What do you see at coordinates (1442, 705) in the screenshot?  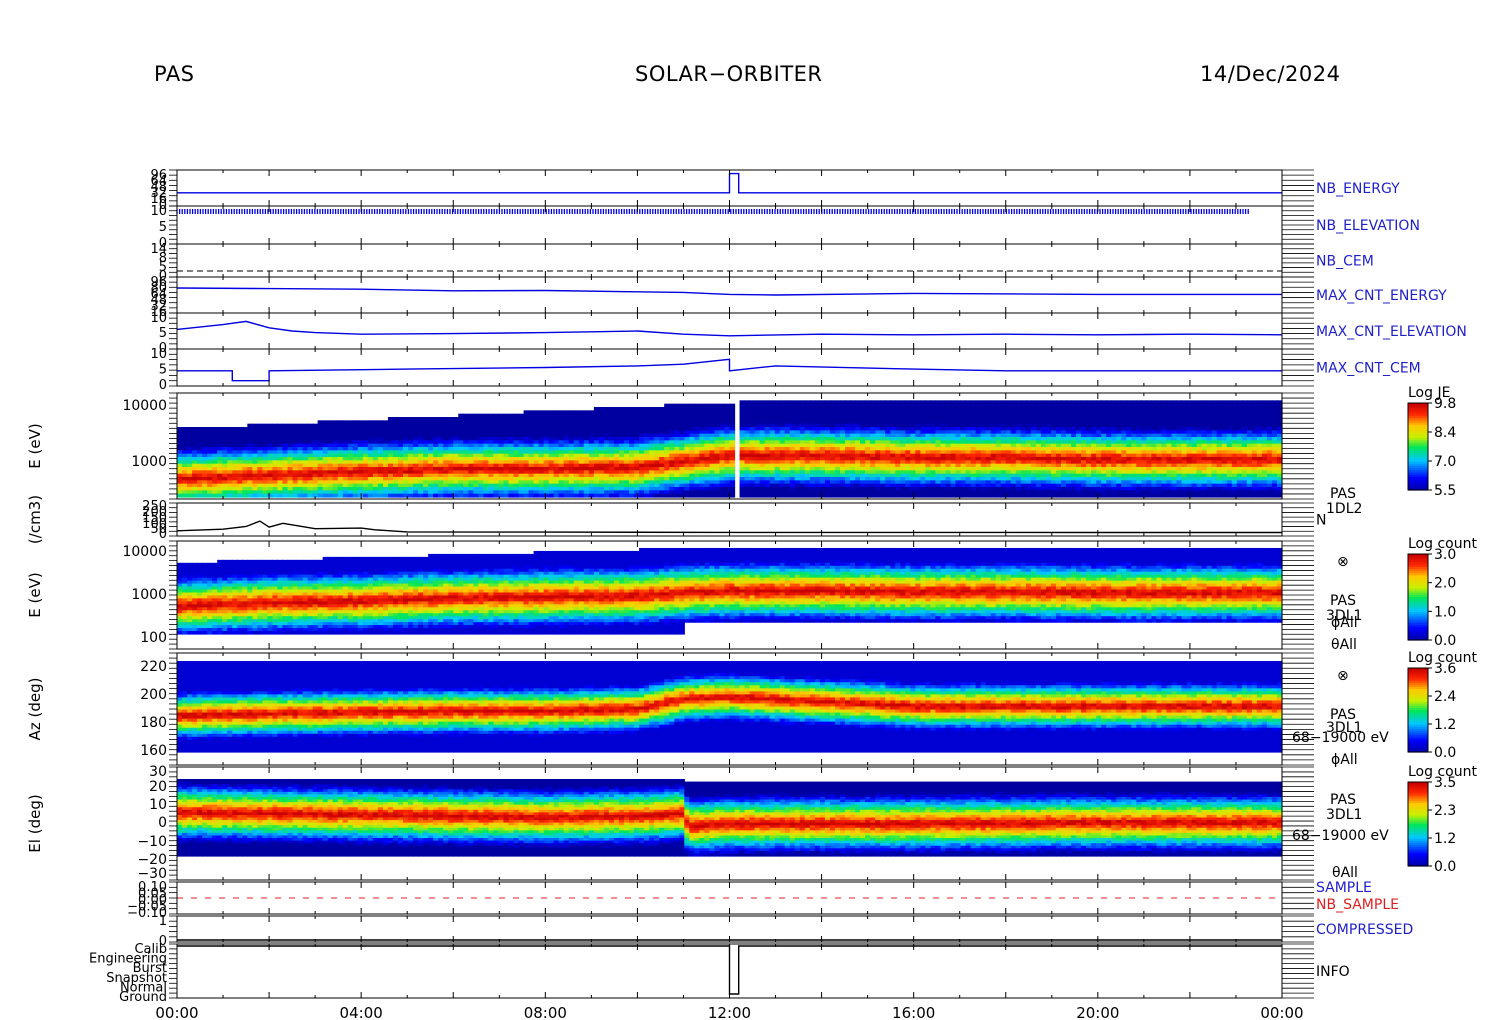 I see `azimuth-spectrogram-colorbar: Log count3.62.41.20.0` at bounding box center [1442, 705].